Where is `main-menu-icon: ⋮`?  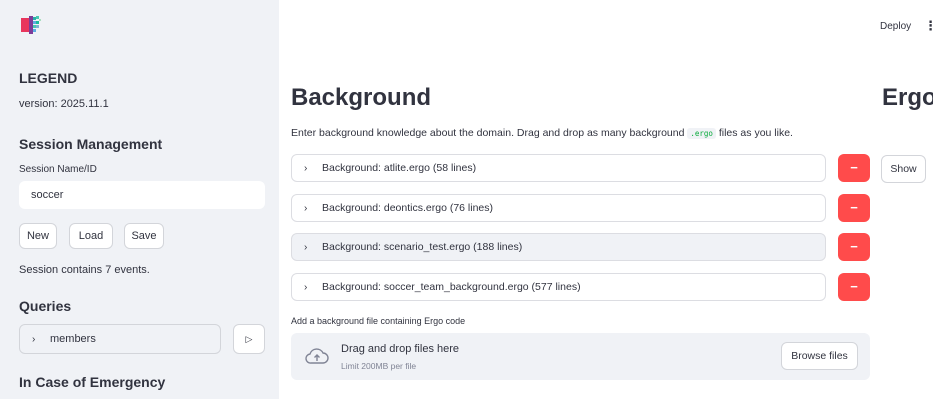 main-menu-icon: ⋮ is located at coordinates (928, 26).